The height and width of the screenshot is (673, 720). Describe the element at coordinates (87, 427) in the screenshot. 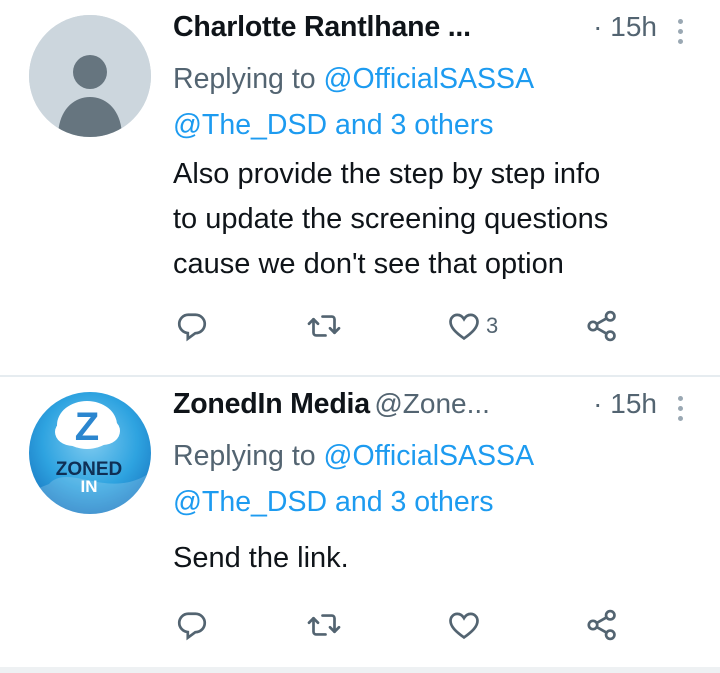

I see `logo-letter: Z` at that location.